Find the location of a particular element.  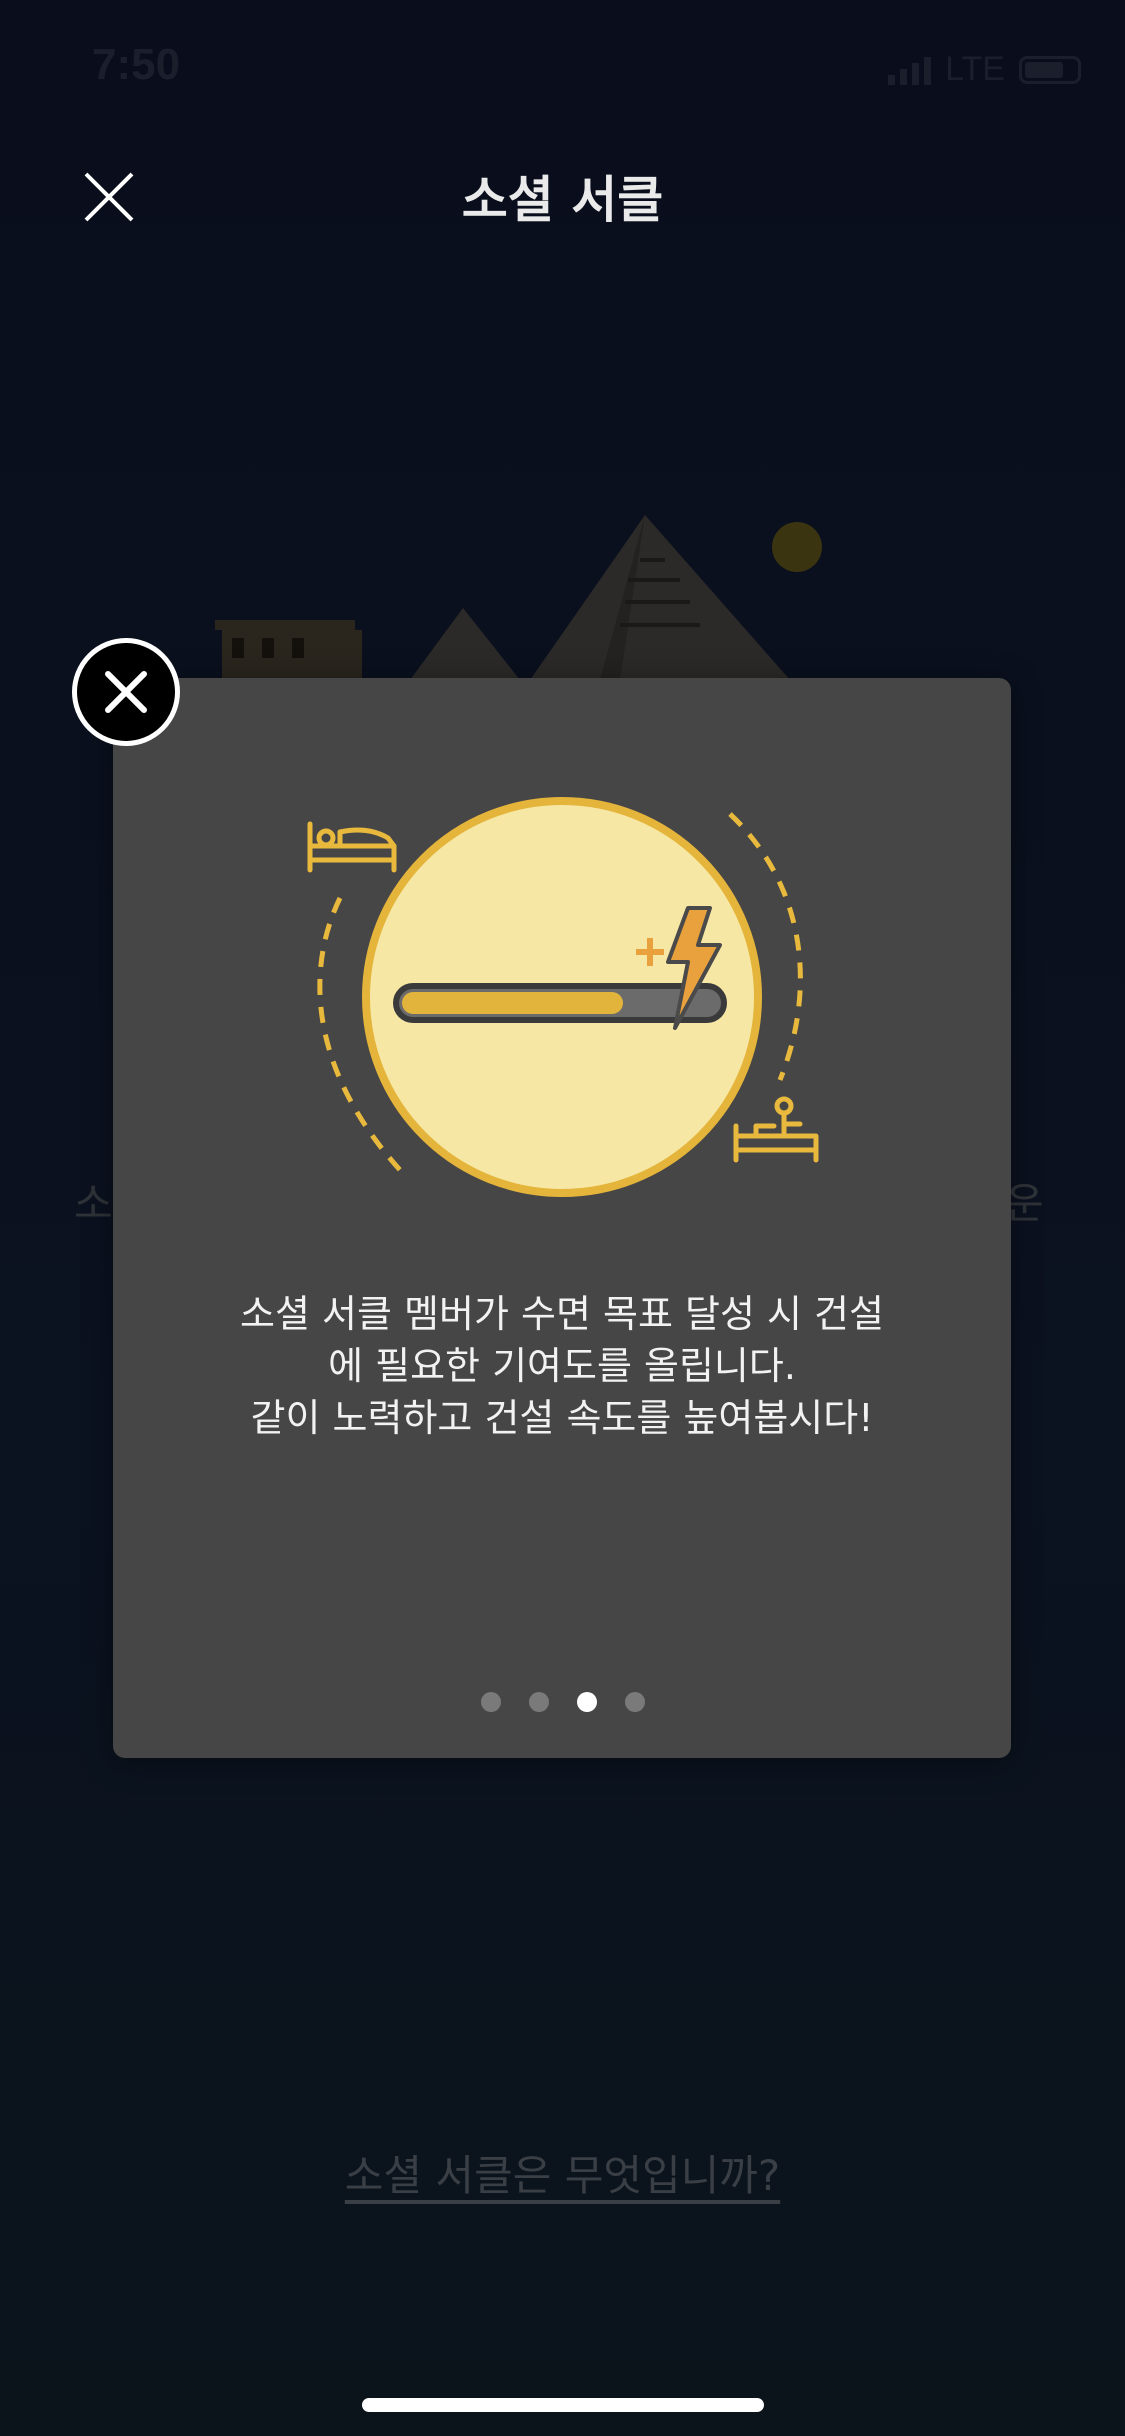

modal-close-button is located at coordinates (126, 692).